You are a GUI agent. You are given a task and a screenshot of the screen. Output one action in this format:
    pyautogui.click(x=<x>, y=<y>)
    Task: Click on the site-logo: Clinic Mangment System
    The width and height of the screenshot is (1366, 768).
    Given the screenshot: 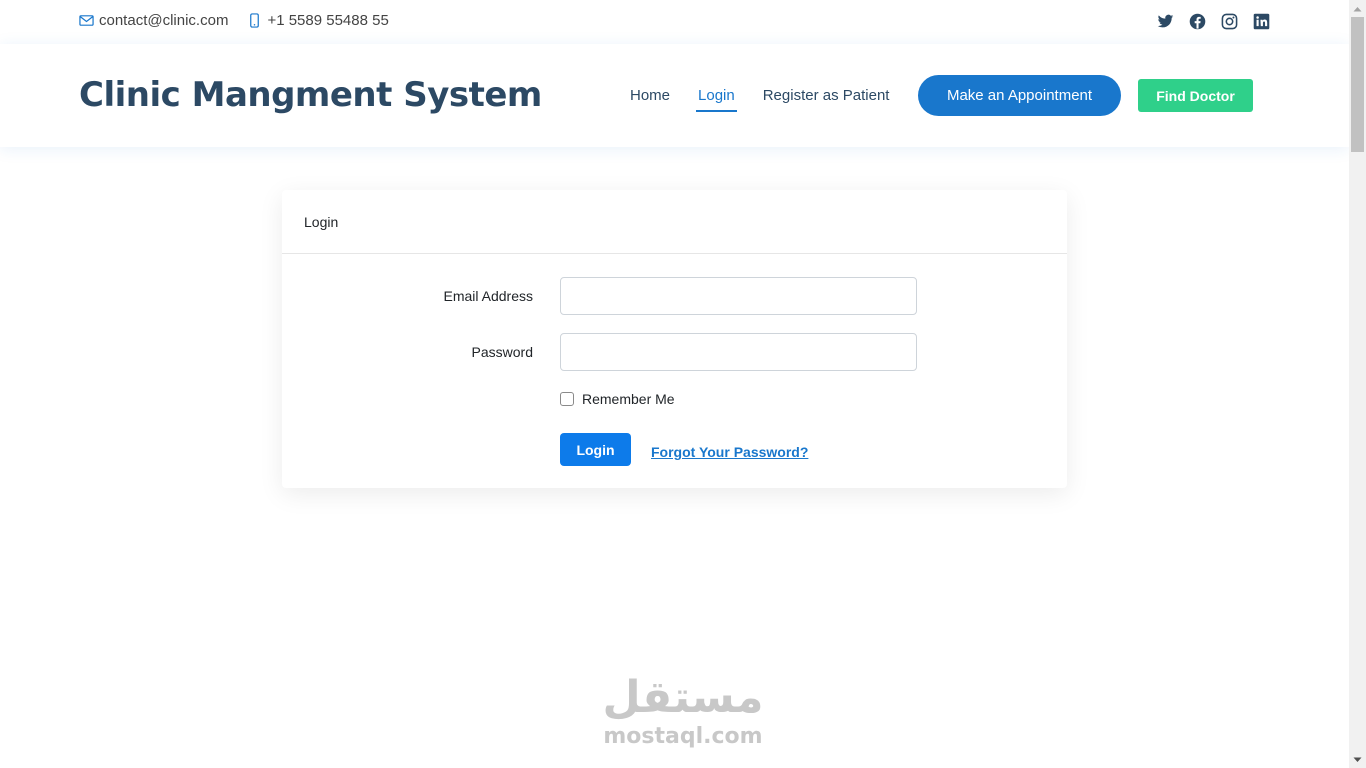 What is the action you would take?
    pyautogui.click(x=310, y=95)
    